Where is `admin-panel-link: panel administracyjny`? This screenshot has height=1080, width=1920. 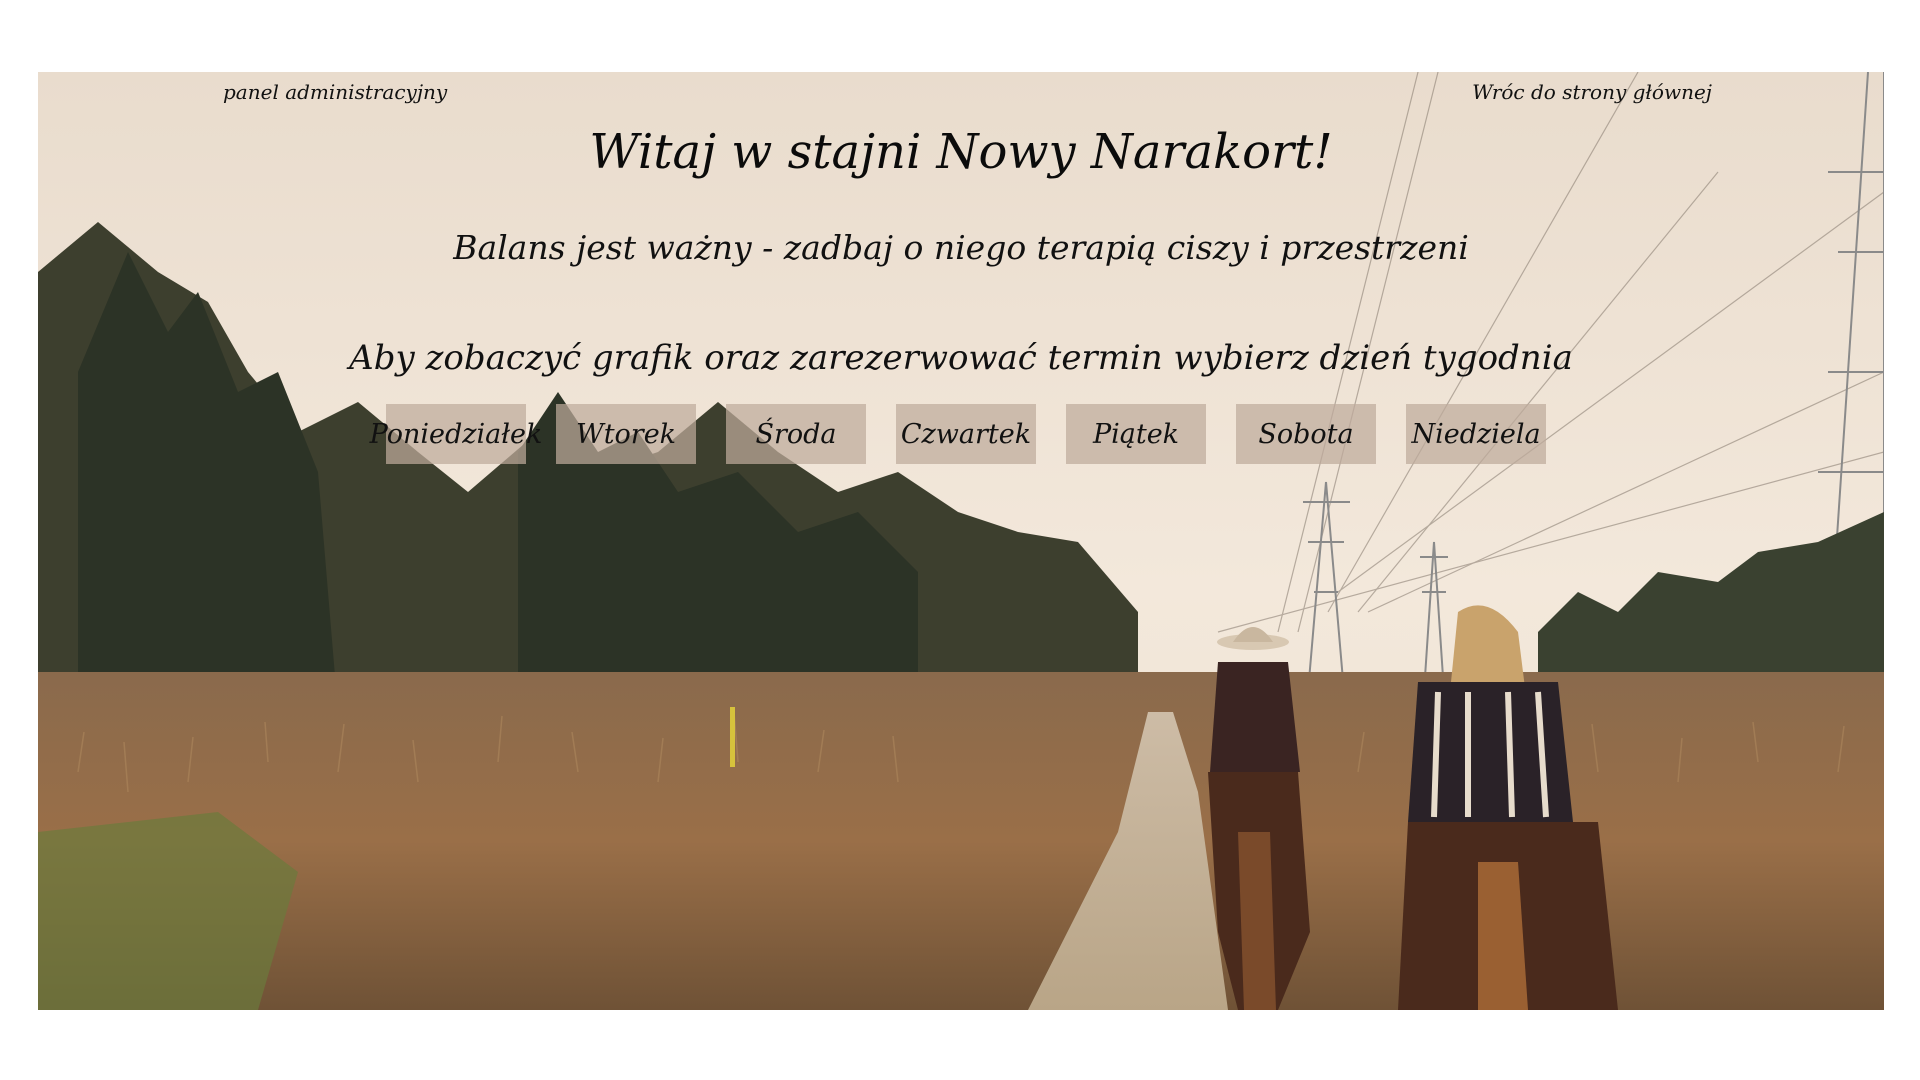
admin-panel-link: panel administracyjny is located at coordinates (335, 92).